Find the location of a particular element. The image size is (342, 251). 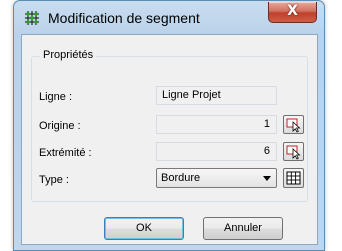

extremite-pick-button is located at coordinates (293, 151).